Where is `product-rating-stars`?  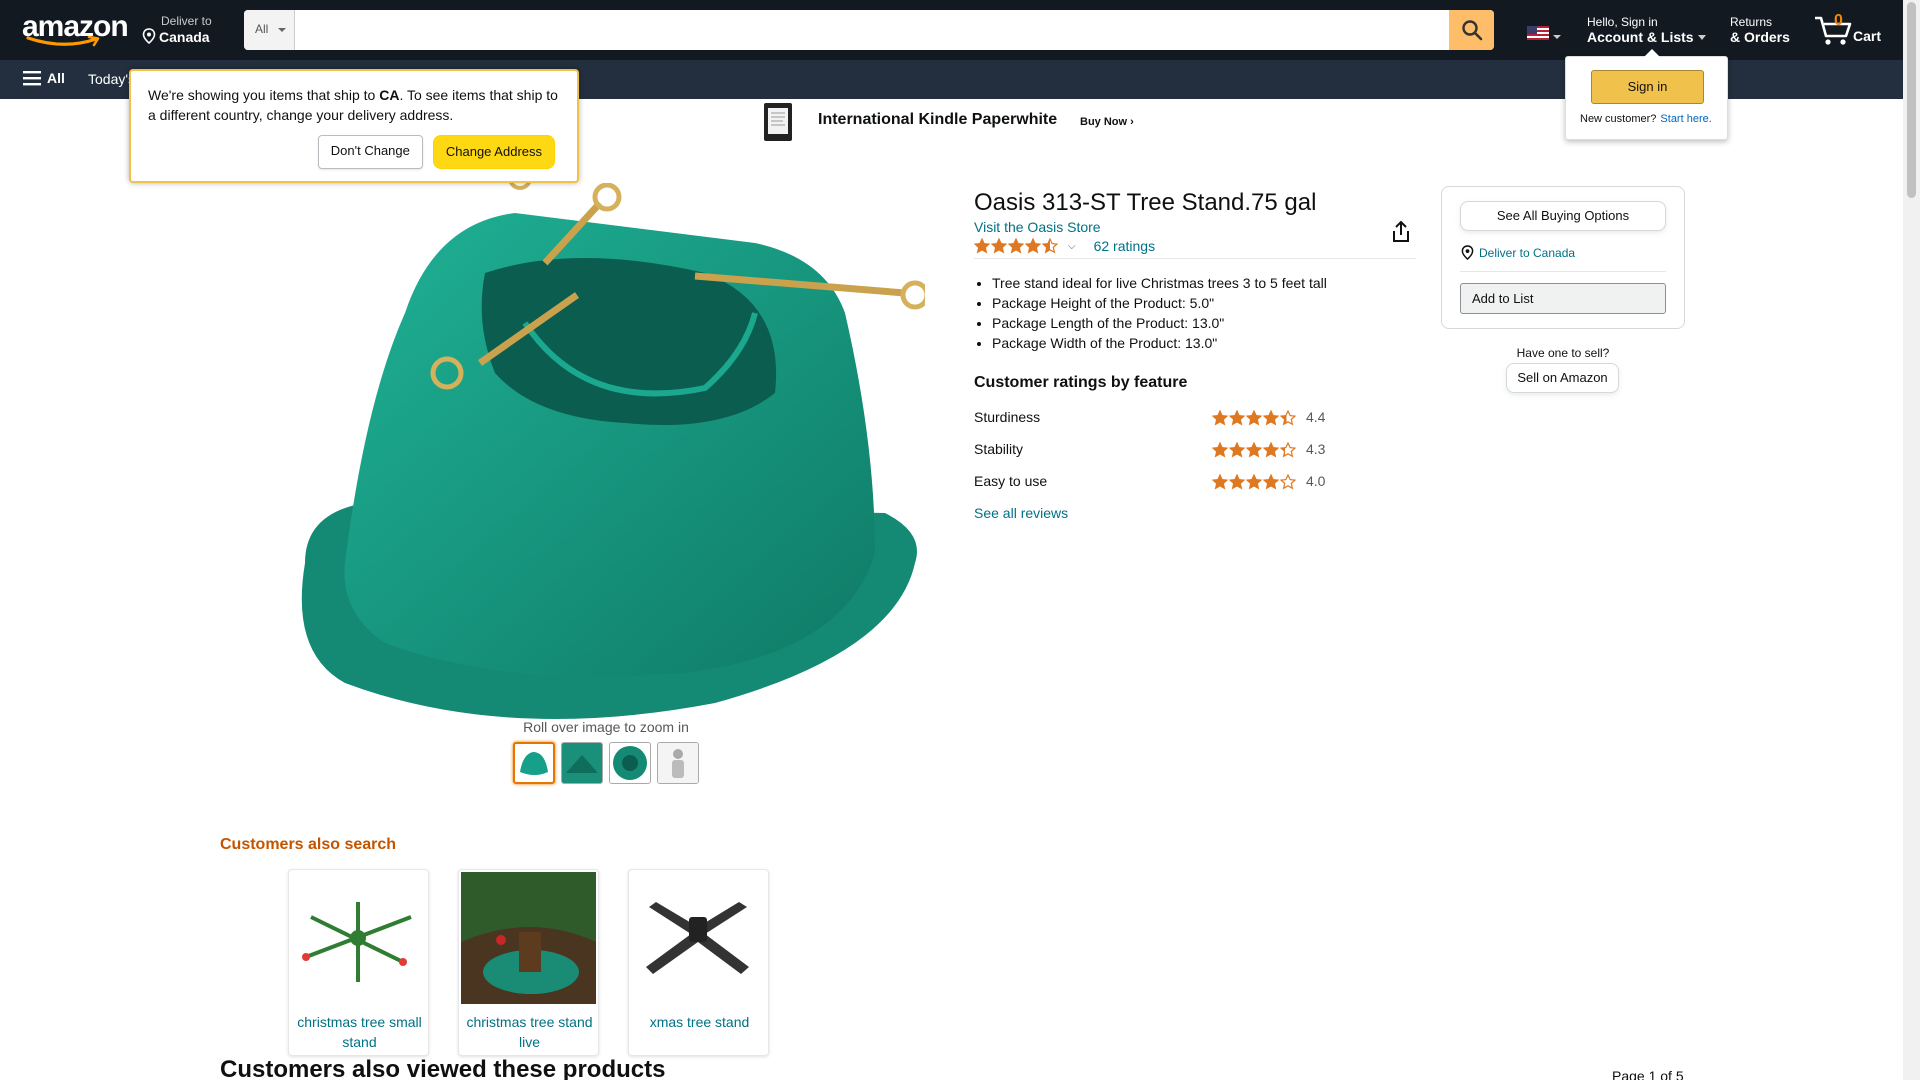 product-rating-stars is located at coordinates (1016, 246).